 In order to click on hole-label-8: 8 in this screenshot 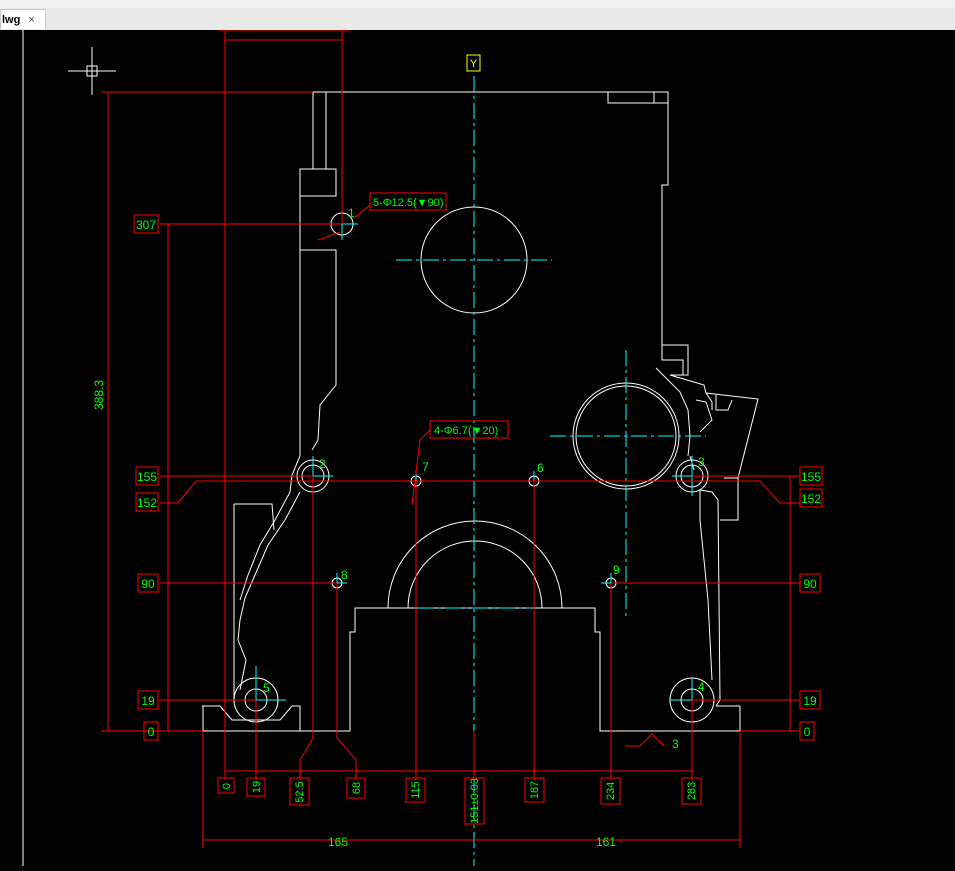, I will do `click(344, 575)`.